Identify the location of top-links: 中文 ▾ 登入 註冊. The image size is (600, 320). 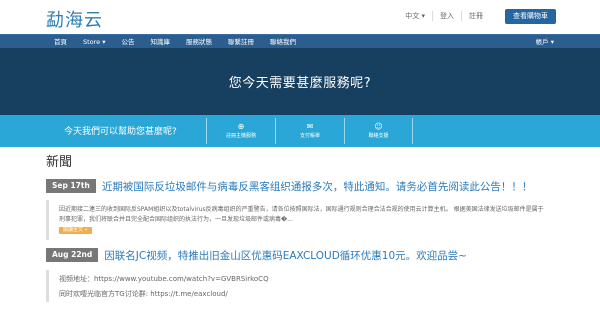
(444, 16).